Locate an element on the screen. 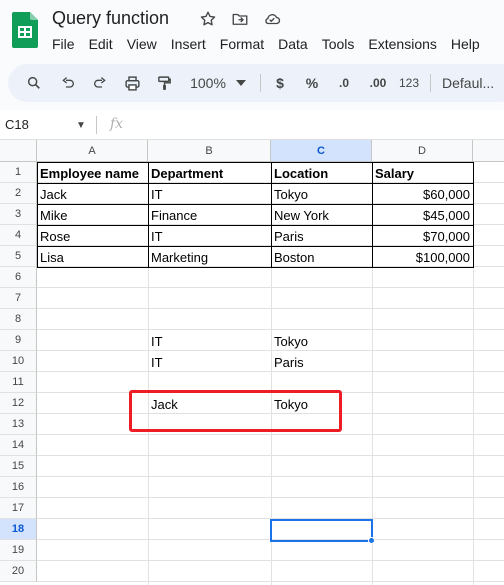  zoom-caret-icon is located at coordinates (241, 83).